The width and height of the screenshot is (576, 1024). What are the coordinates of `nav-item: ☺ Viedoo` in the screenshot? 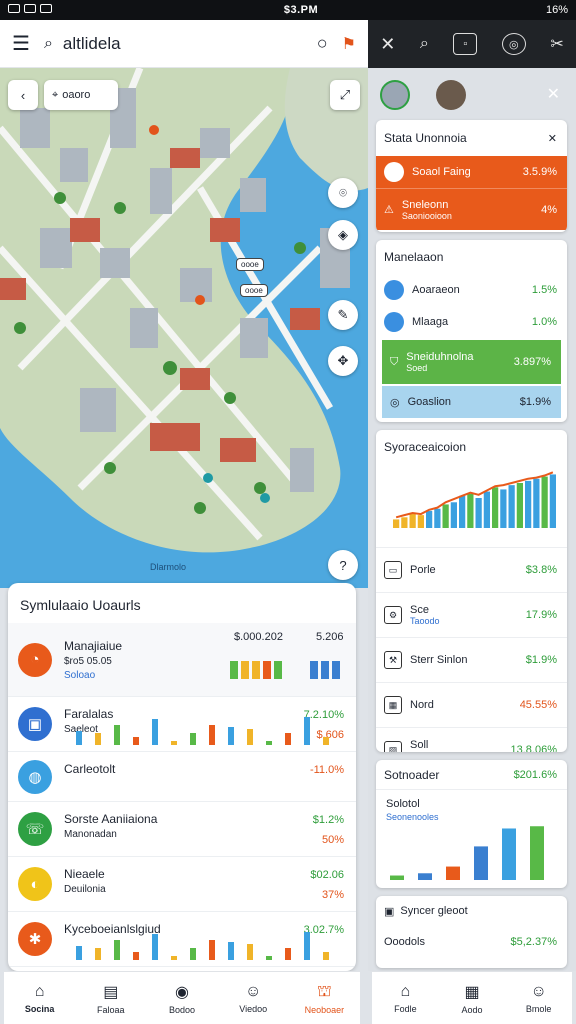 It's located at (253, 998).